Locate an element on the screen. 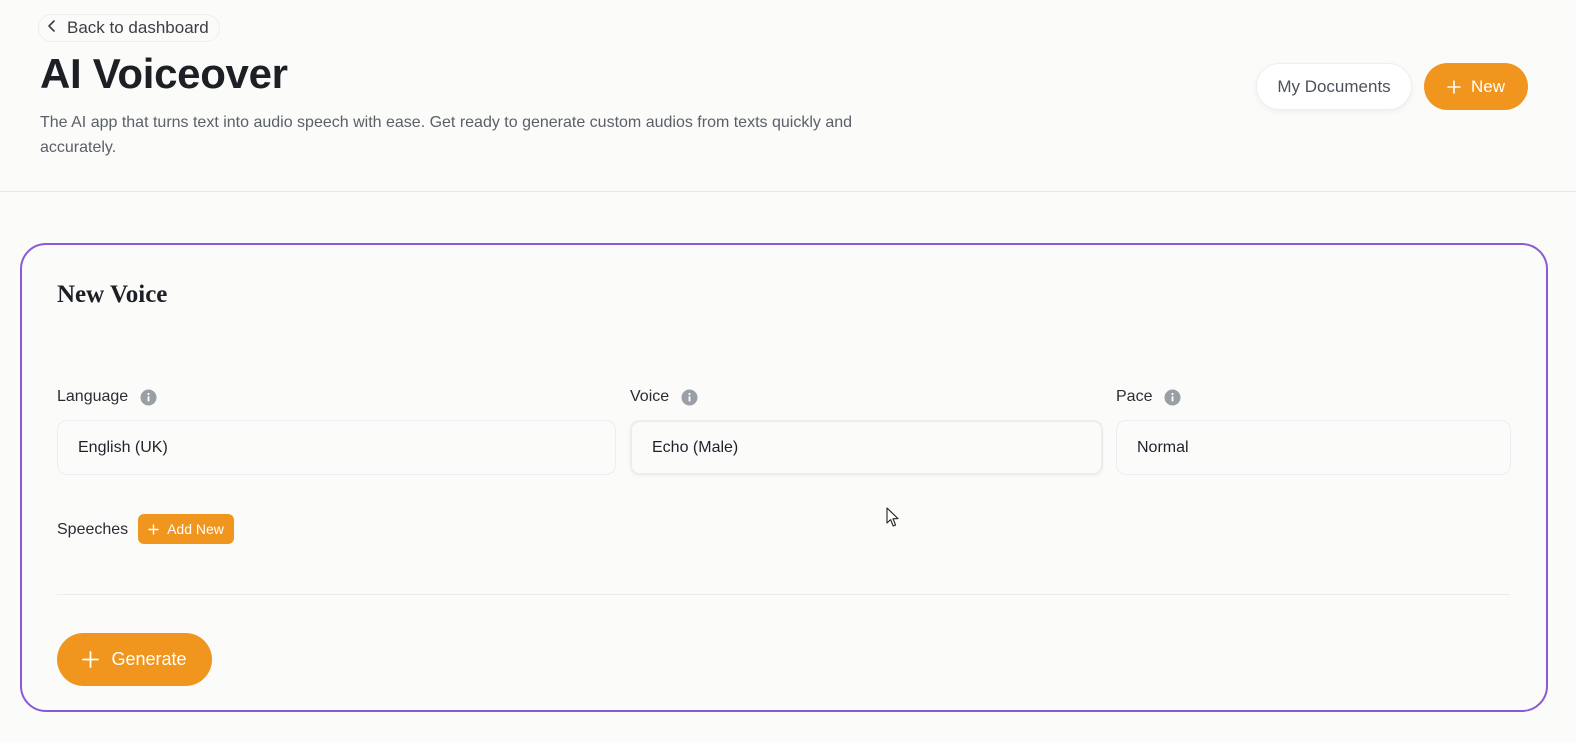  my-documents-label: My Documents is located at coordinates (1334, 86).